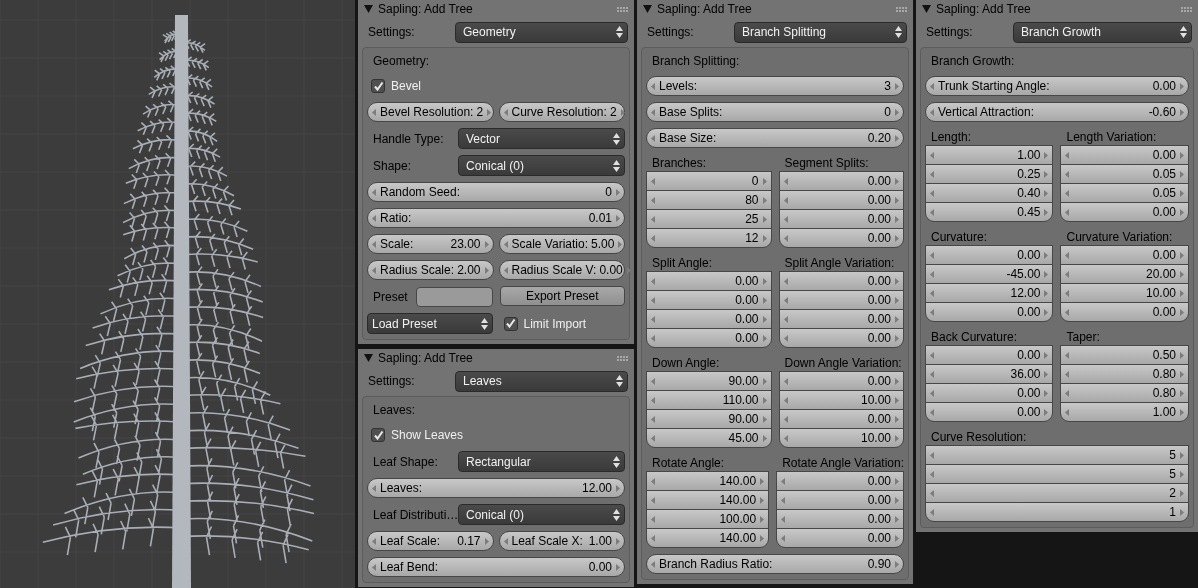  Describe the element at coordinates (989, 155) in the screenshot. I see `number-field: 1.00` at that location.